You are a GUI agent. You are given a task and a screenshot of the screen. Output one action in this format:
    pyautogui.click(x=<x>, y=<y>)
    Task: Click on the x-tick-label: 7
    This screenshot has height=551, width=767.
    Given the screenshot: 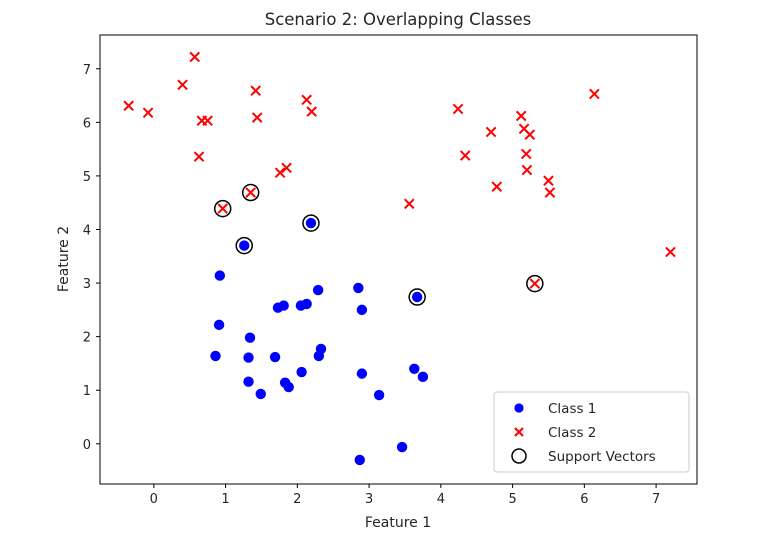 What is the action you would take?
    pyautogui.click(x=656, y=499)
    